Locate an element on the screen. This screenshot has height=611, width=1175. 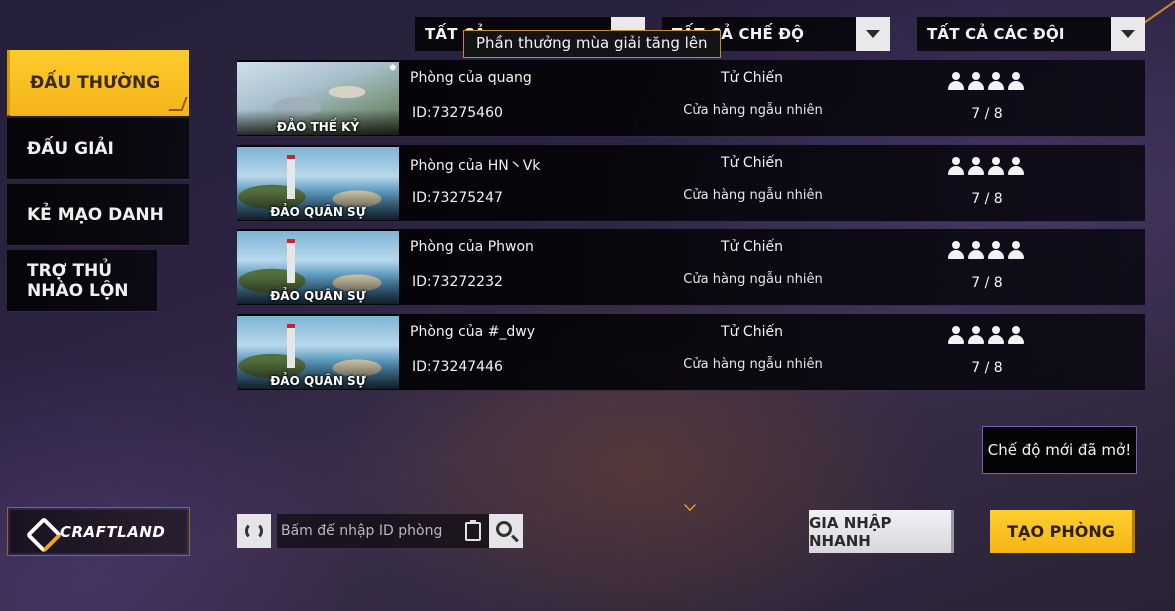
room-id: ID:73275460 is located at coordinates (457, 113).